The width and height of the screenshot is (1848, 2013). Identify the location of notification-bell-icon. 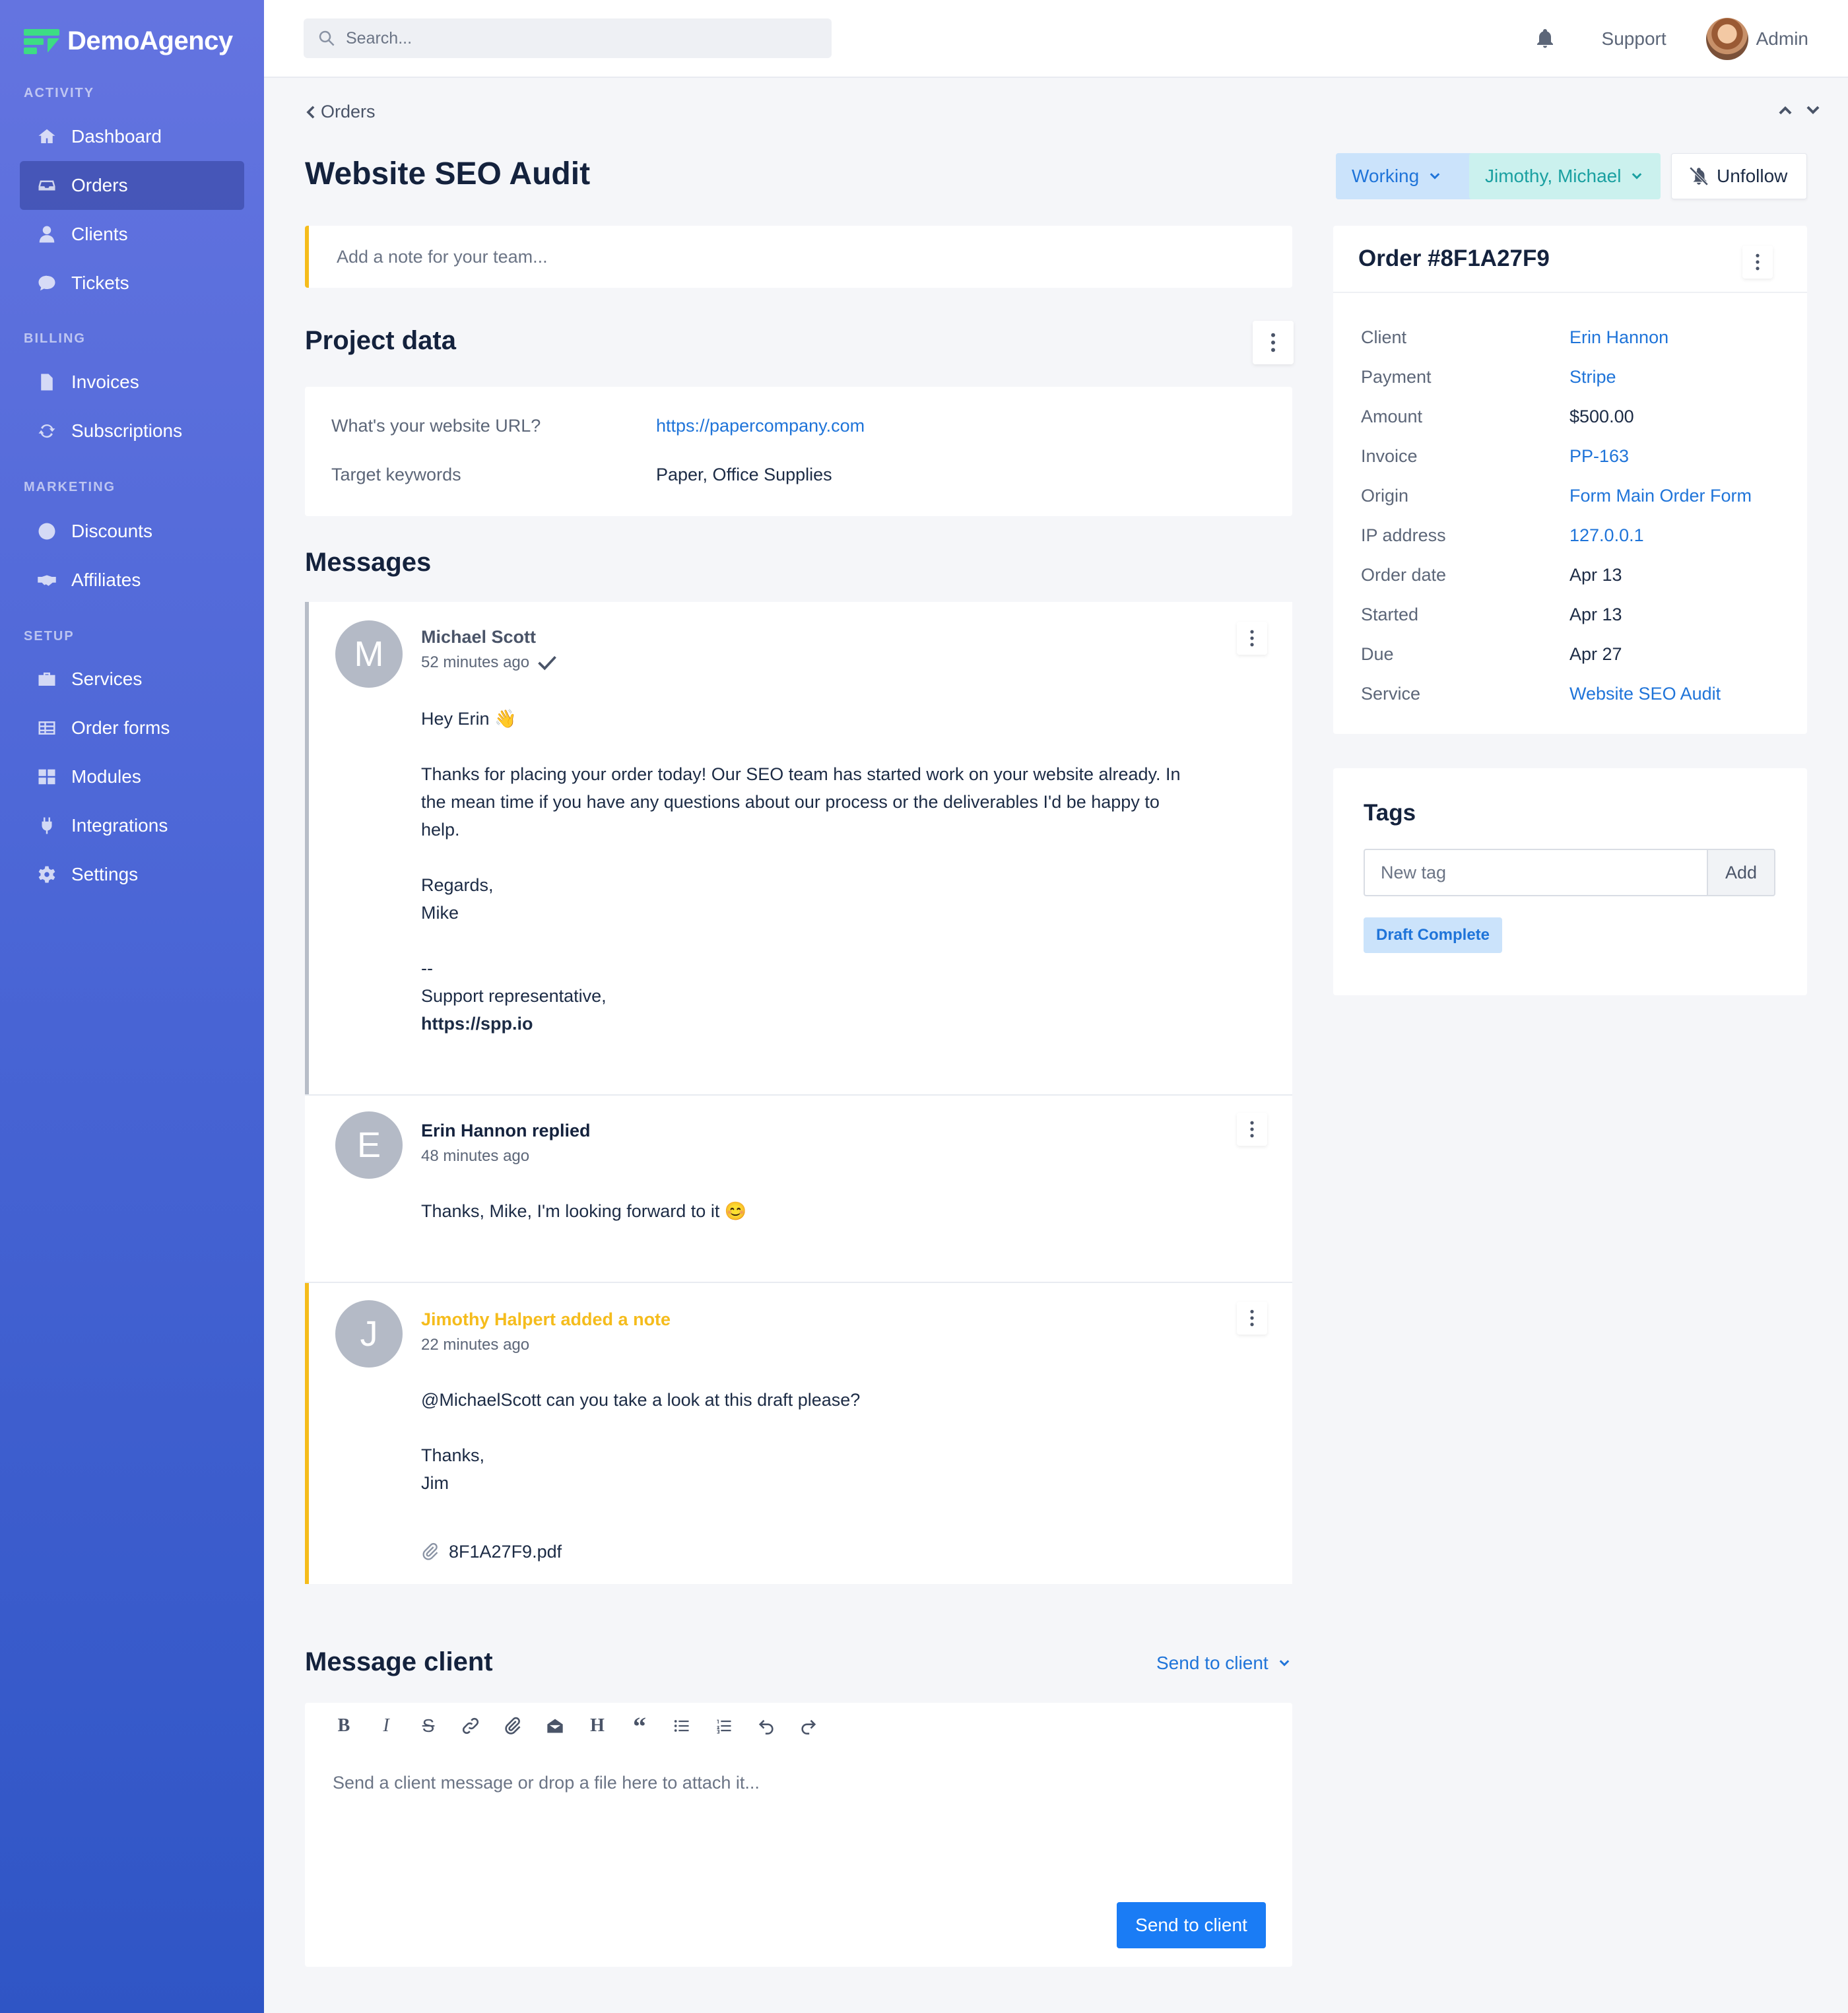
(1545, 39).